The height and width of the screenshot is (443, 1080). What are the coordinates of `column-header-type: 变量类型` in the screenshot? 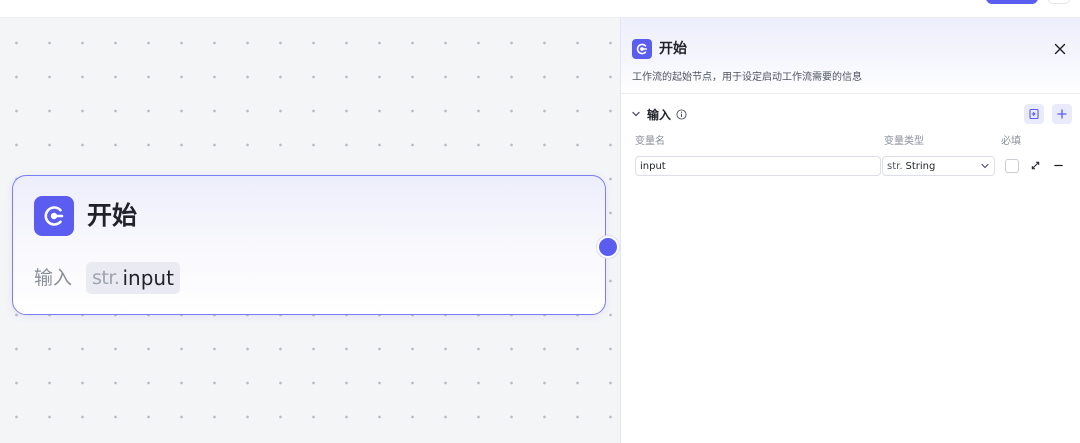 It's located at (904, 141).